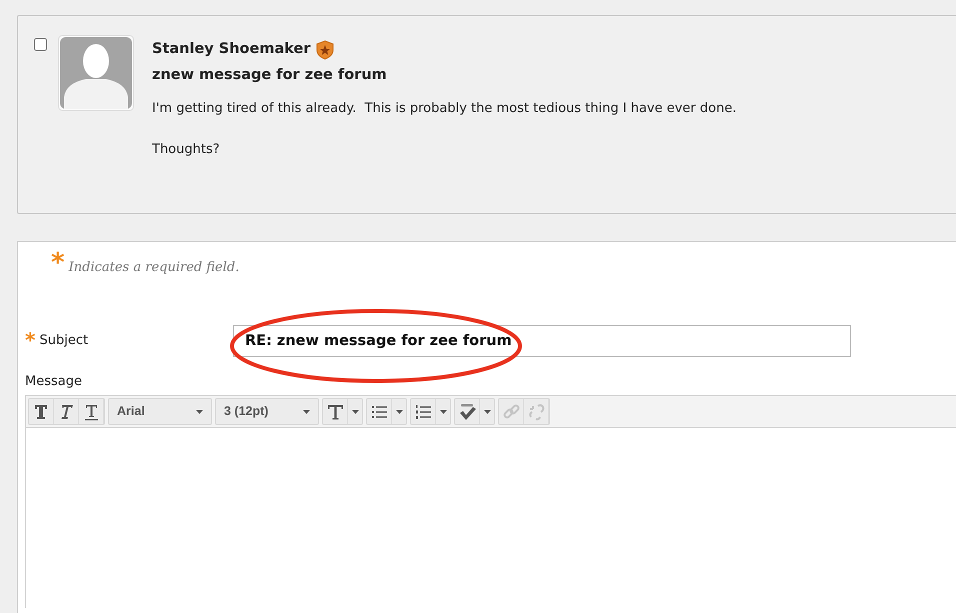 This screenshot has width=956, height=613. What do you see at coordinates (467, 412) in the screenshot?
I see `spellcheck-icon` at bounding box center [467, 412].